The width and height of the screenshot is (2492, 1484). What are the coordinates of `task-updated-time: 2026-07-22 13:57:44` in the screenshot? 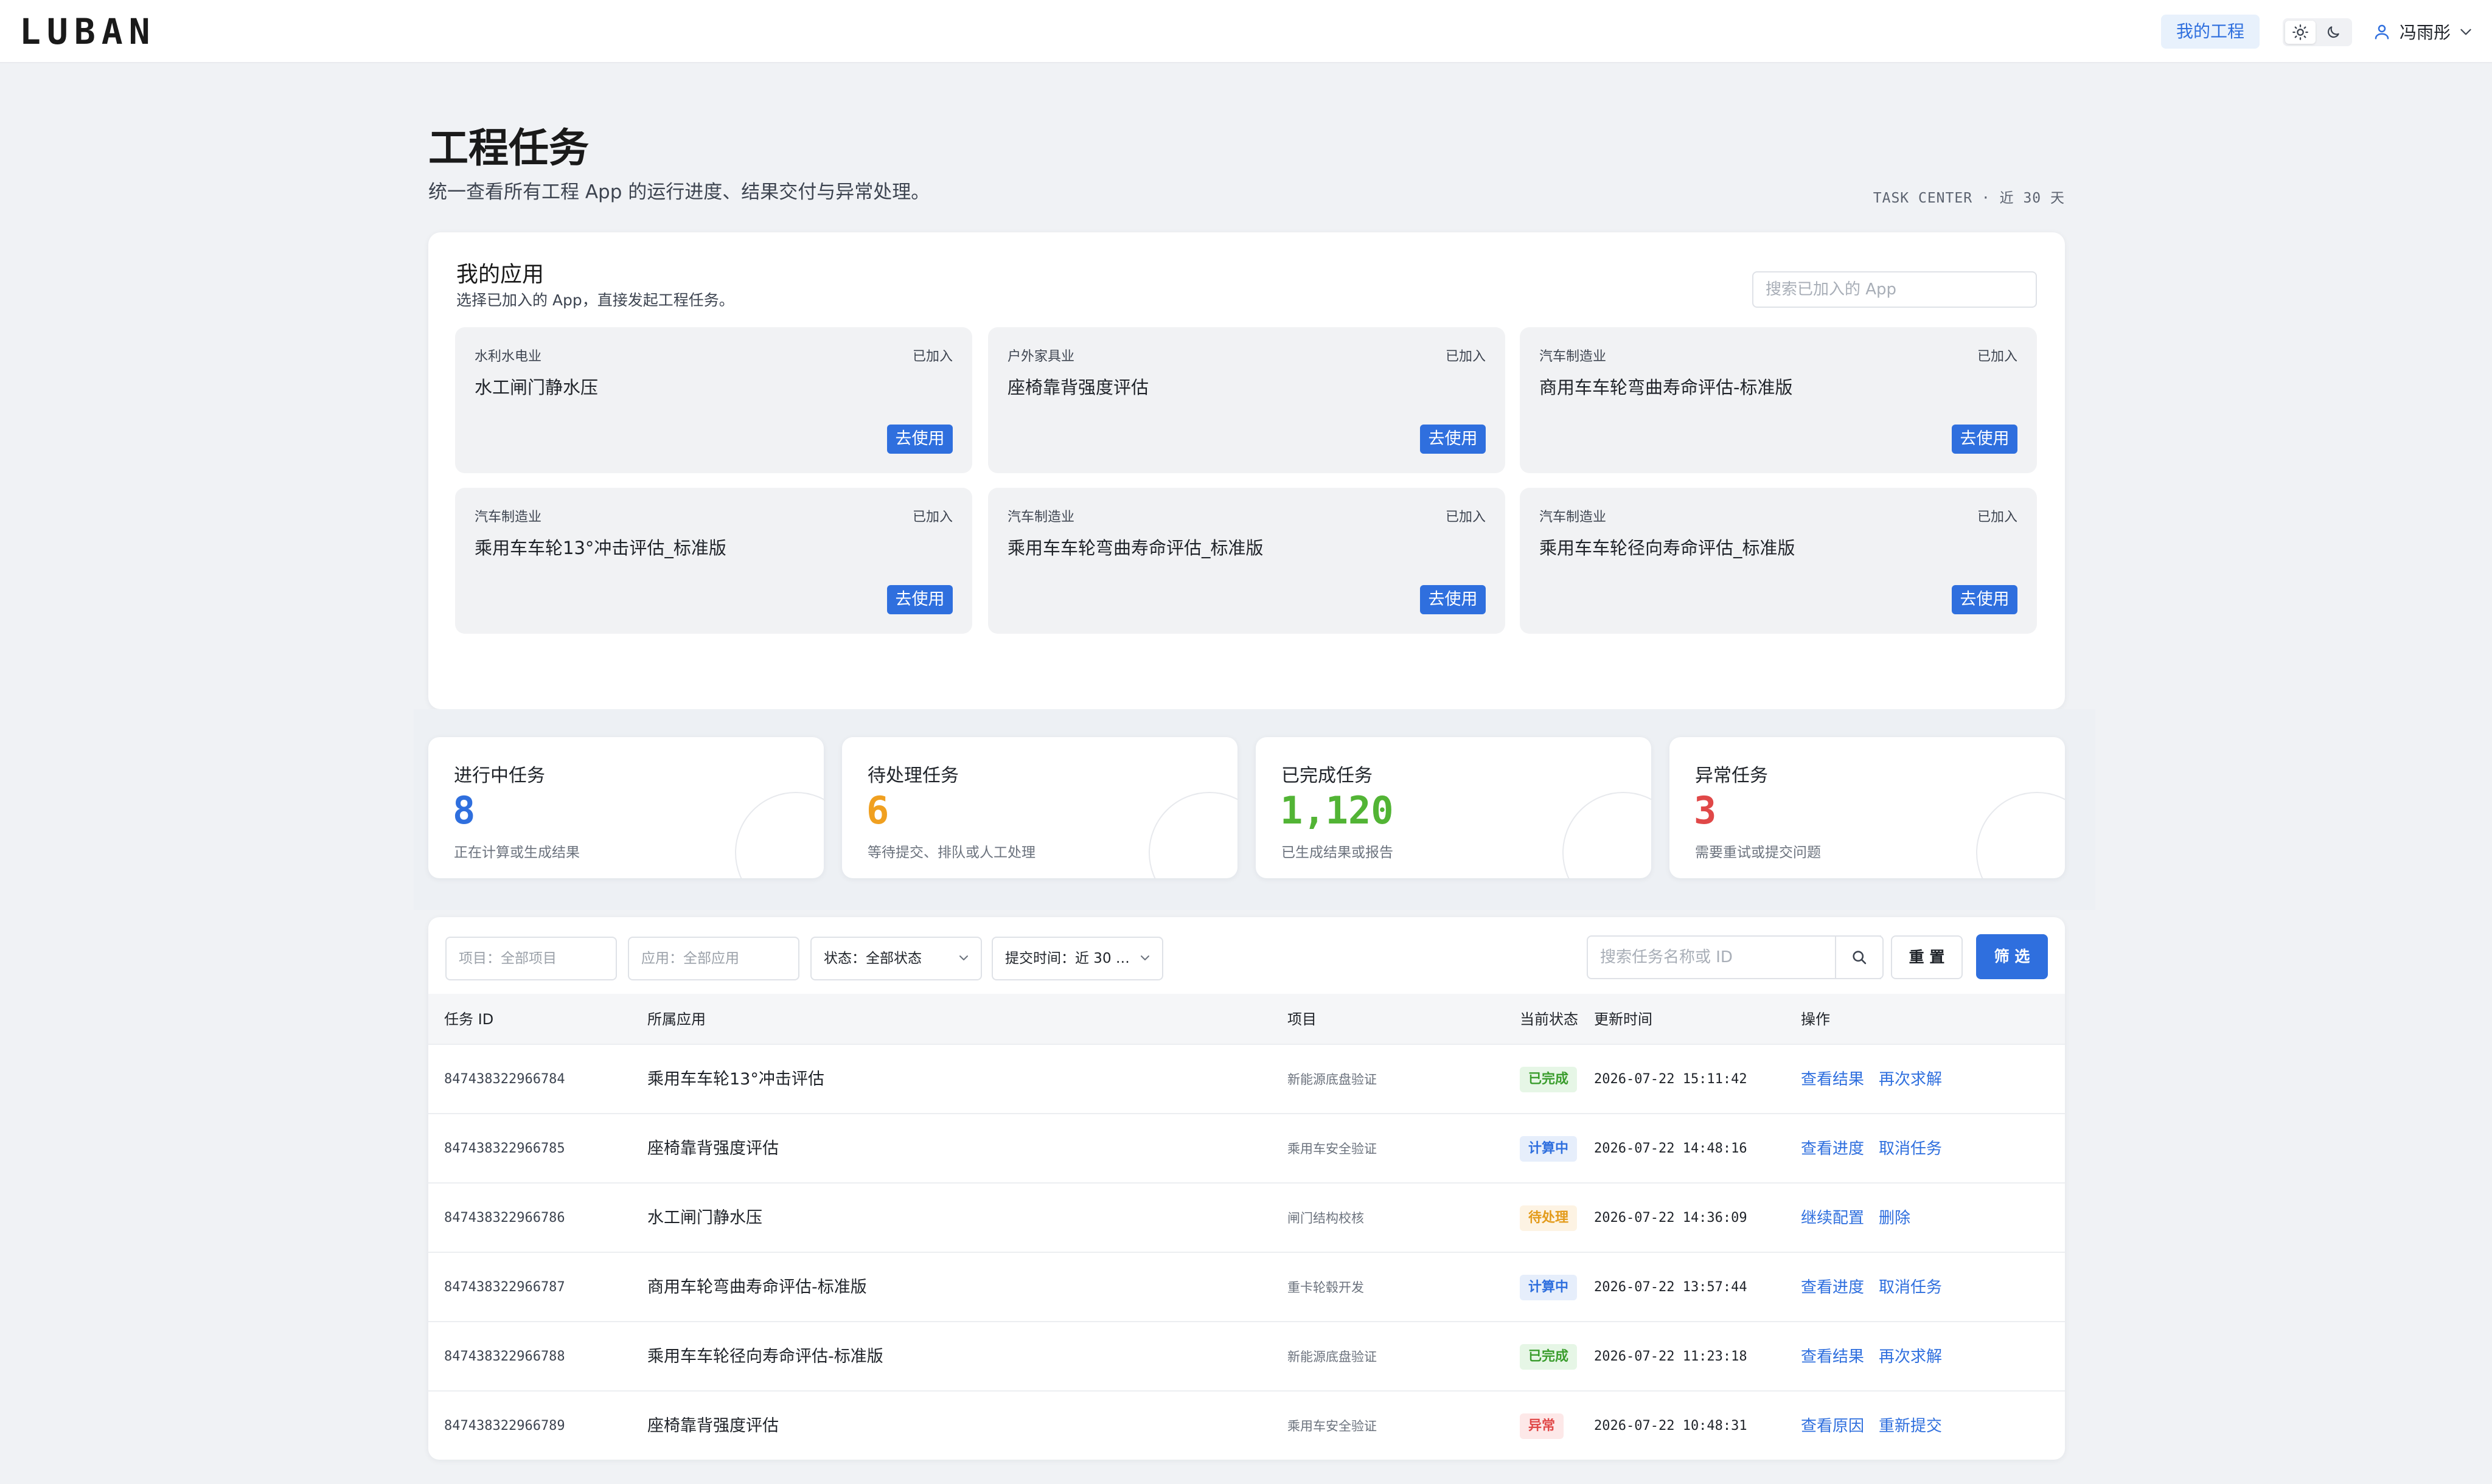 It's located at (1670, 1287).